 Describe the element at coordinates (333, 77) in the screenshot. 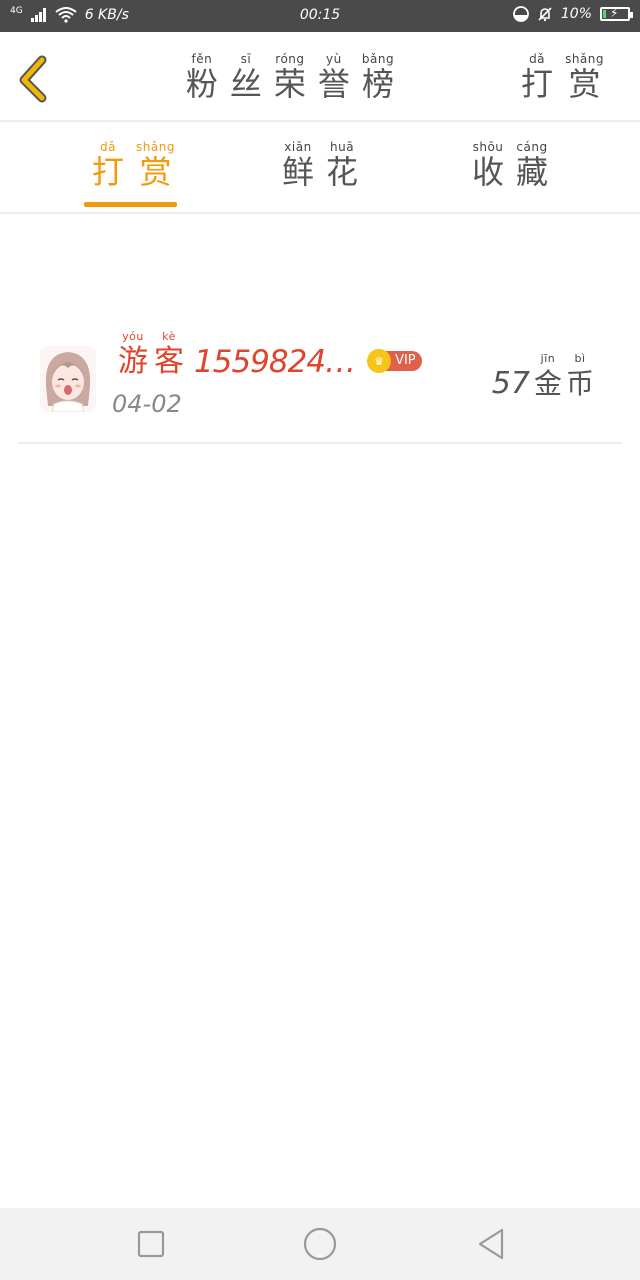

I see `title-char: yù 誉` at that location.